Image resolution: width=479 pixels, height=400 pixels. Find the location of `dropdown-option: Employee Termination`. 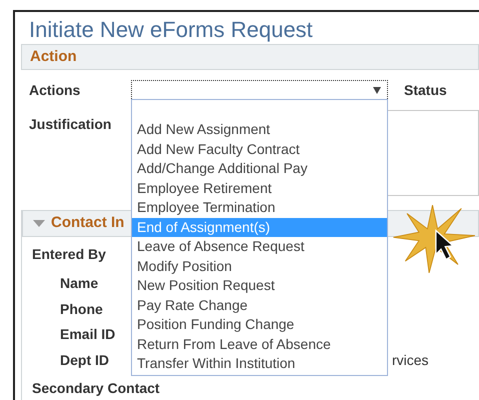

dropdown-option: Employee Termination is located at coordinates (259, 208).